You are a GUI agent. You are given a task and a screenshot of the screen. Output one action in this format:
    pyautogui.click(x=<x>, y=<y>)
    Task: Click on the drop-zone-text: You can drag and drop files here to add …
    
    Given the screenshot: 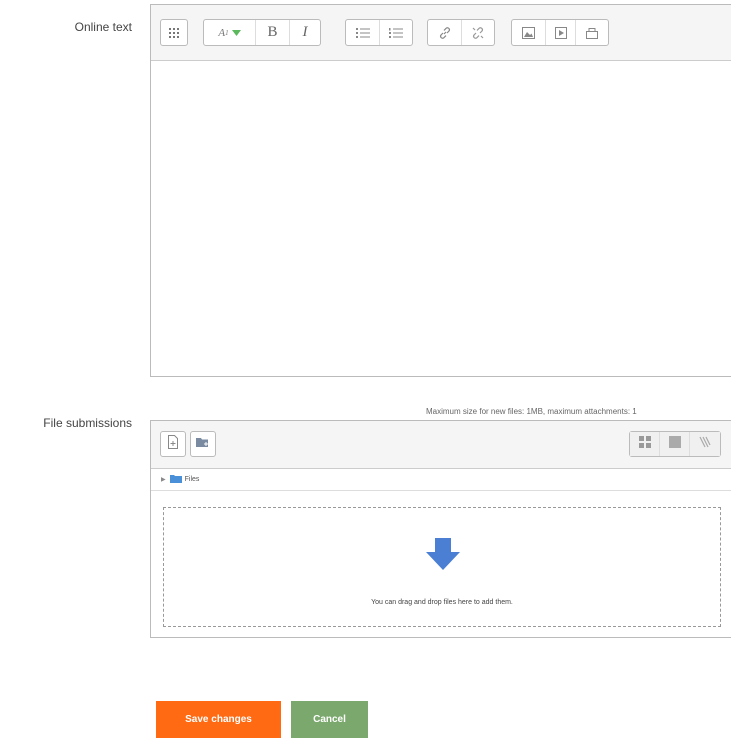 What is the action you would take?
    pyautogui.click(x=442, y=602)
    